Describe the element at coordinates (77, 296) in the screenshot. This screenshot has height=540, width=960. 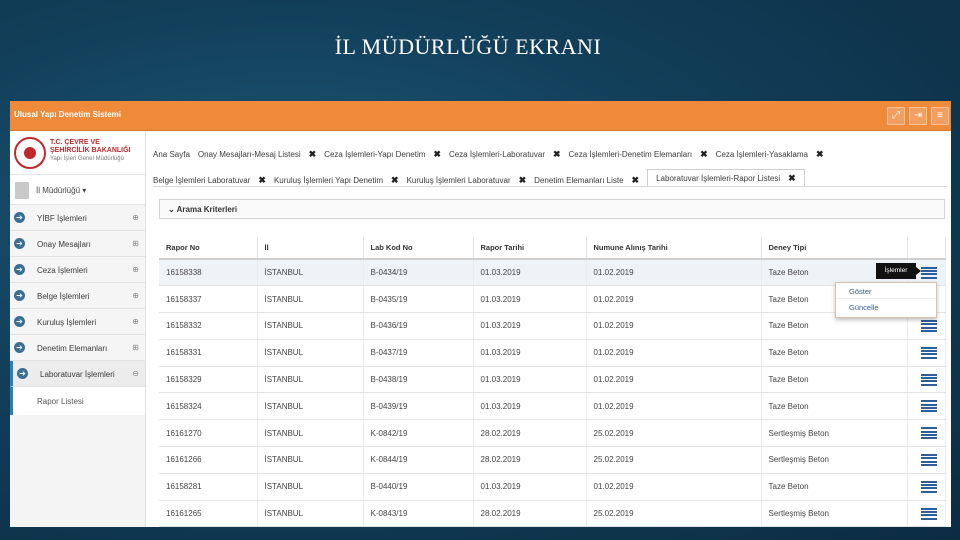
I see `sidebar-item: ➔ Belge İşlemleri ⊕` at that location.